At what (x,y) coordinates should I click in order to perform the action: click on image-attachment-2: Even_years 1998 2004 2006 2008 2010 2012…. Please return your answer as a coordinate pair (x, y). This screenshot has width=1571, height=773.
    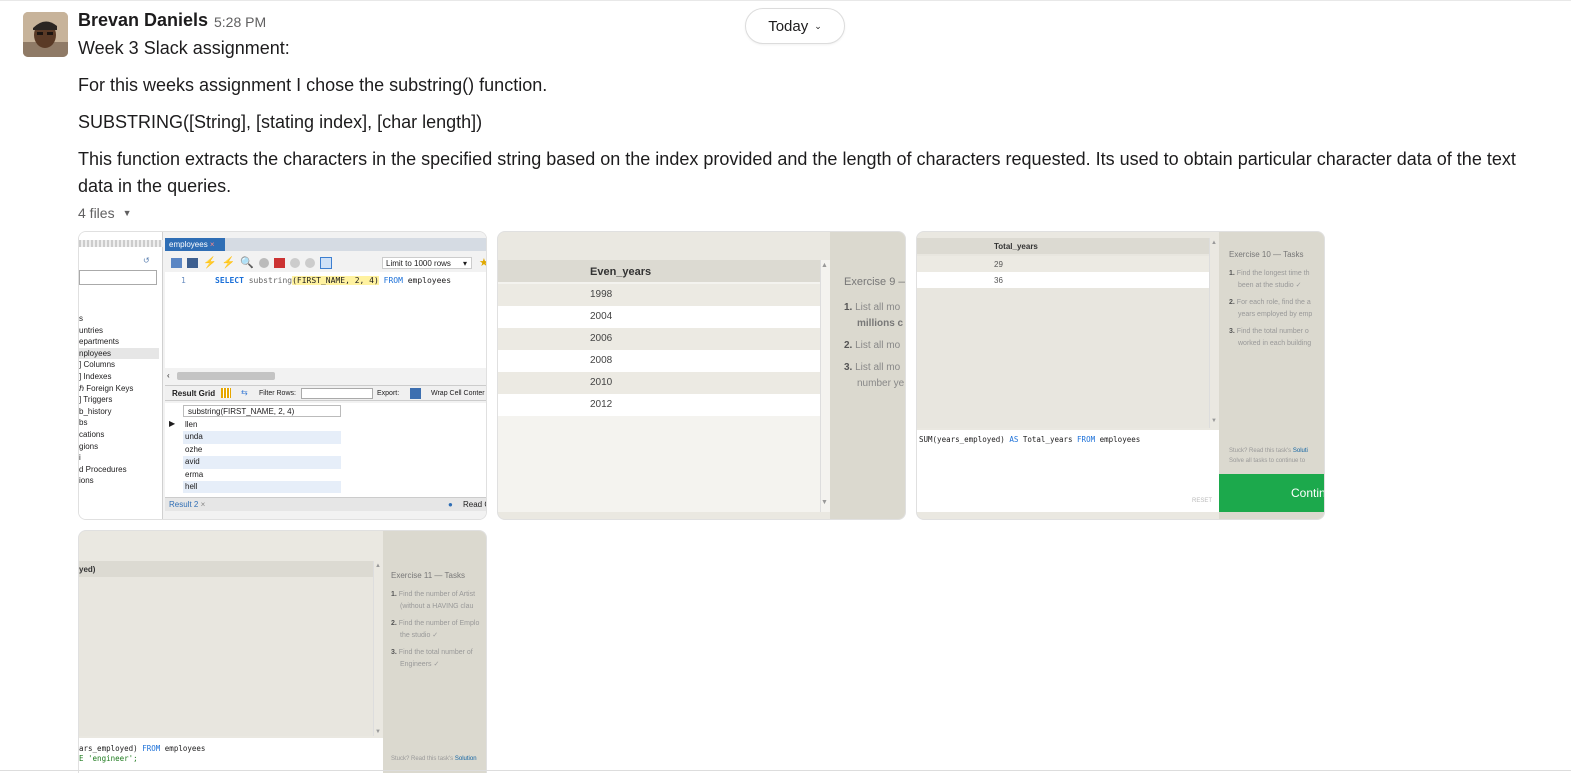
    Looking at the image, I should click on (701, 375).